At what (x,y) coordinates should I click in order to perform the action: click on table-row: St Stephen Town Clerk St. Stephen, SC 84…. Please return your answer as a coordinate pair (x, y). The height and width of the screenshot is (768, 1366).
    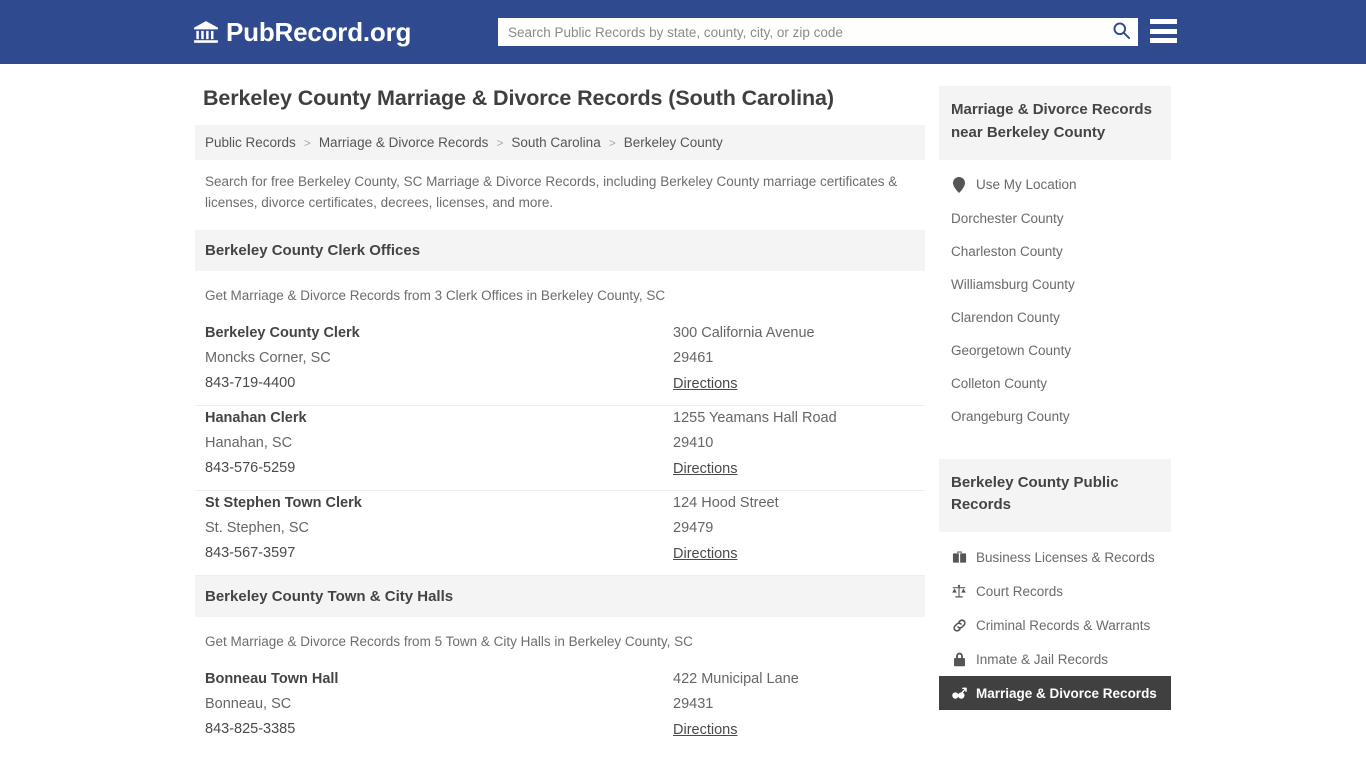
    Looking at the image, I should click on (560, 533).